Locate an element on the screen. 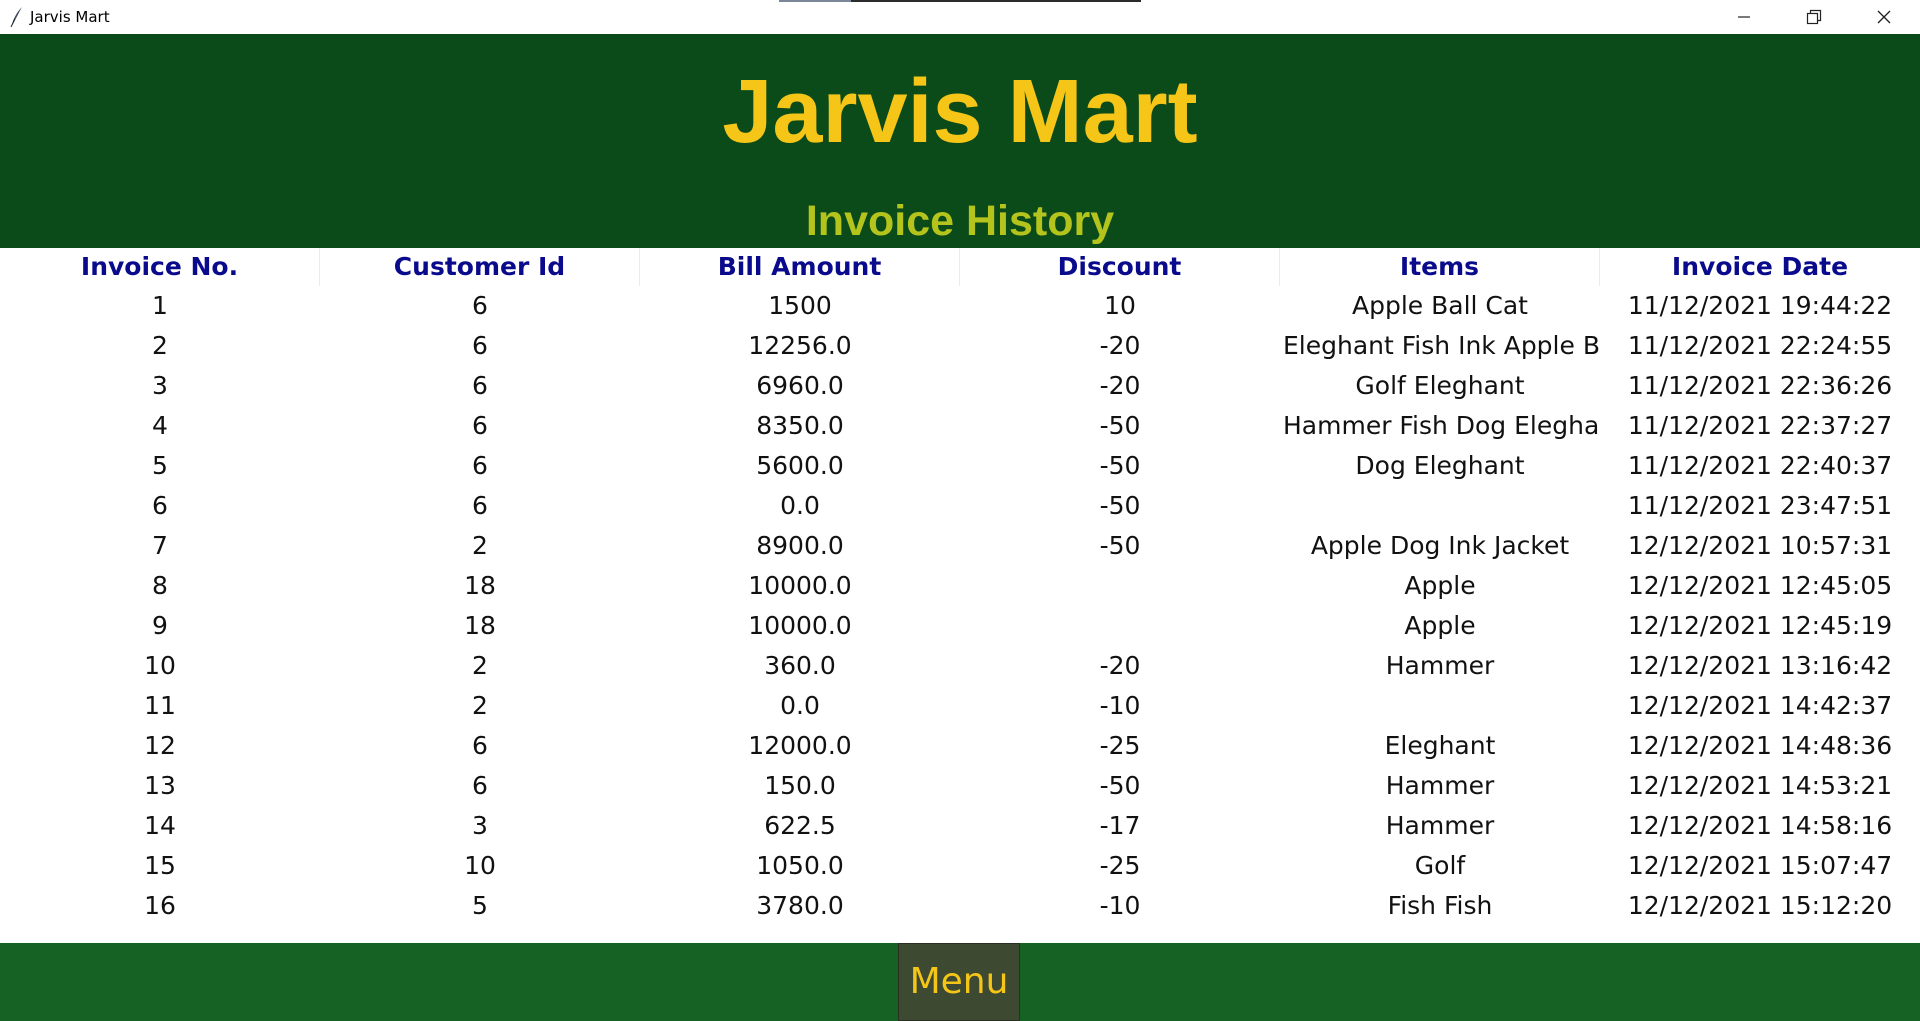  cell-items: Dog Eleghant is located at coordinates (1440, 465).